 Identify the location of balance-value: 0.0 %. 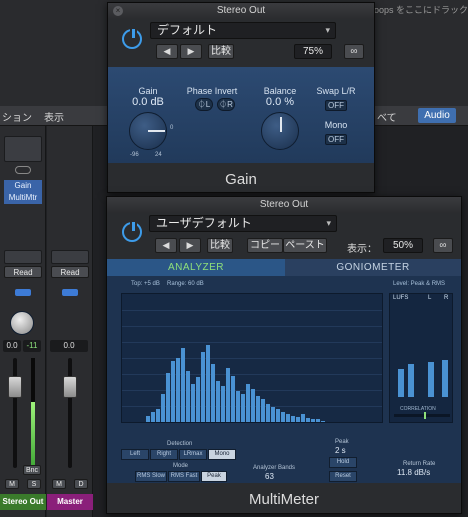
(280, 102).